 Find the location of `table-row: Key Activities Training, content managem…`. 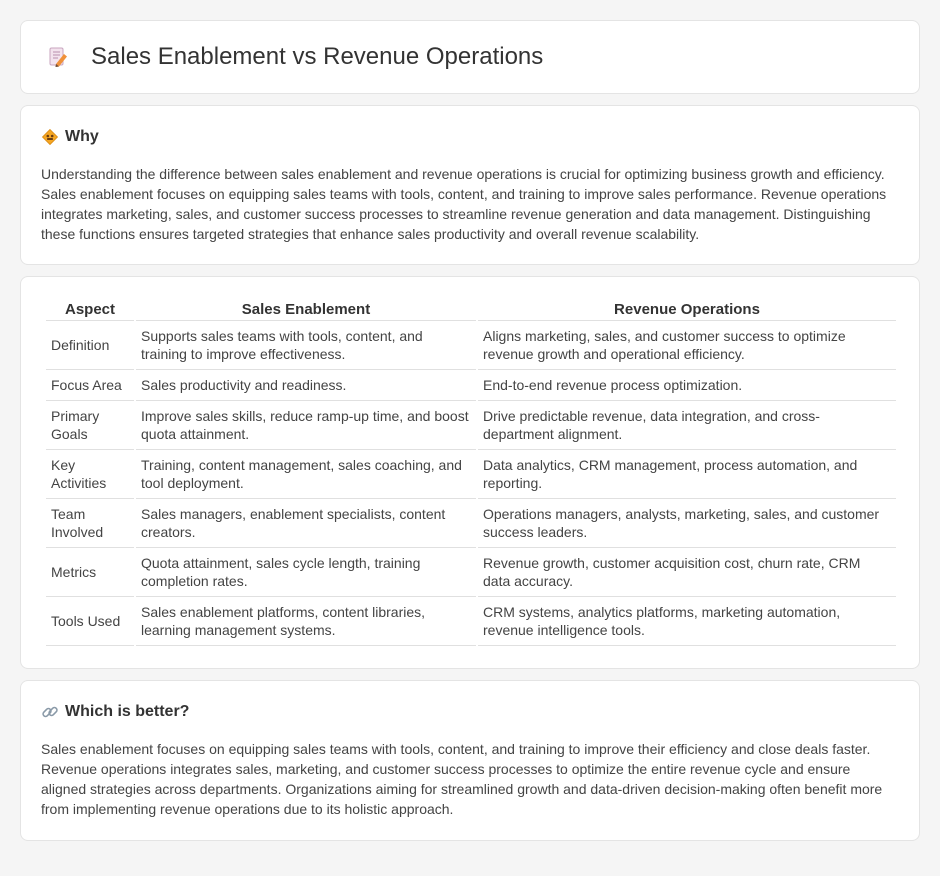

table-row: Key Activities Training, content managem… is located at coordinates (471, 474).